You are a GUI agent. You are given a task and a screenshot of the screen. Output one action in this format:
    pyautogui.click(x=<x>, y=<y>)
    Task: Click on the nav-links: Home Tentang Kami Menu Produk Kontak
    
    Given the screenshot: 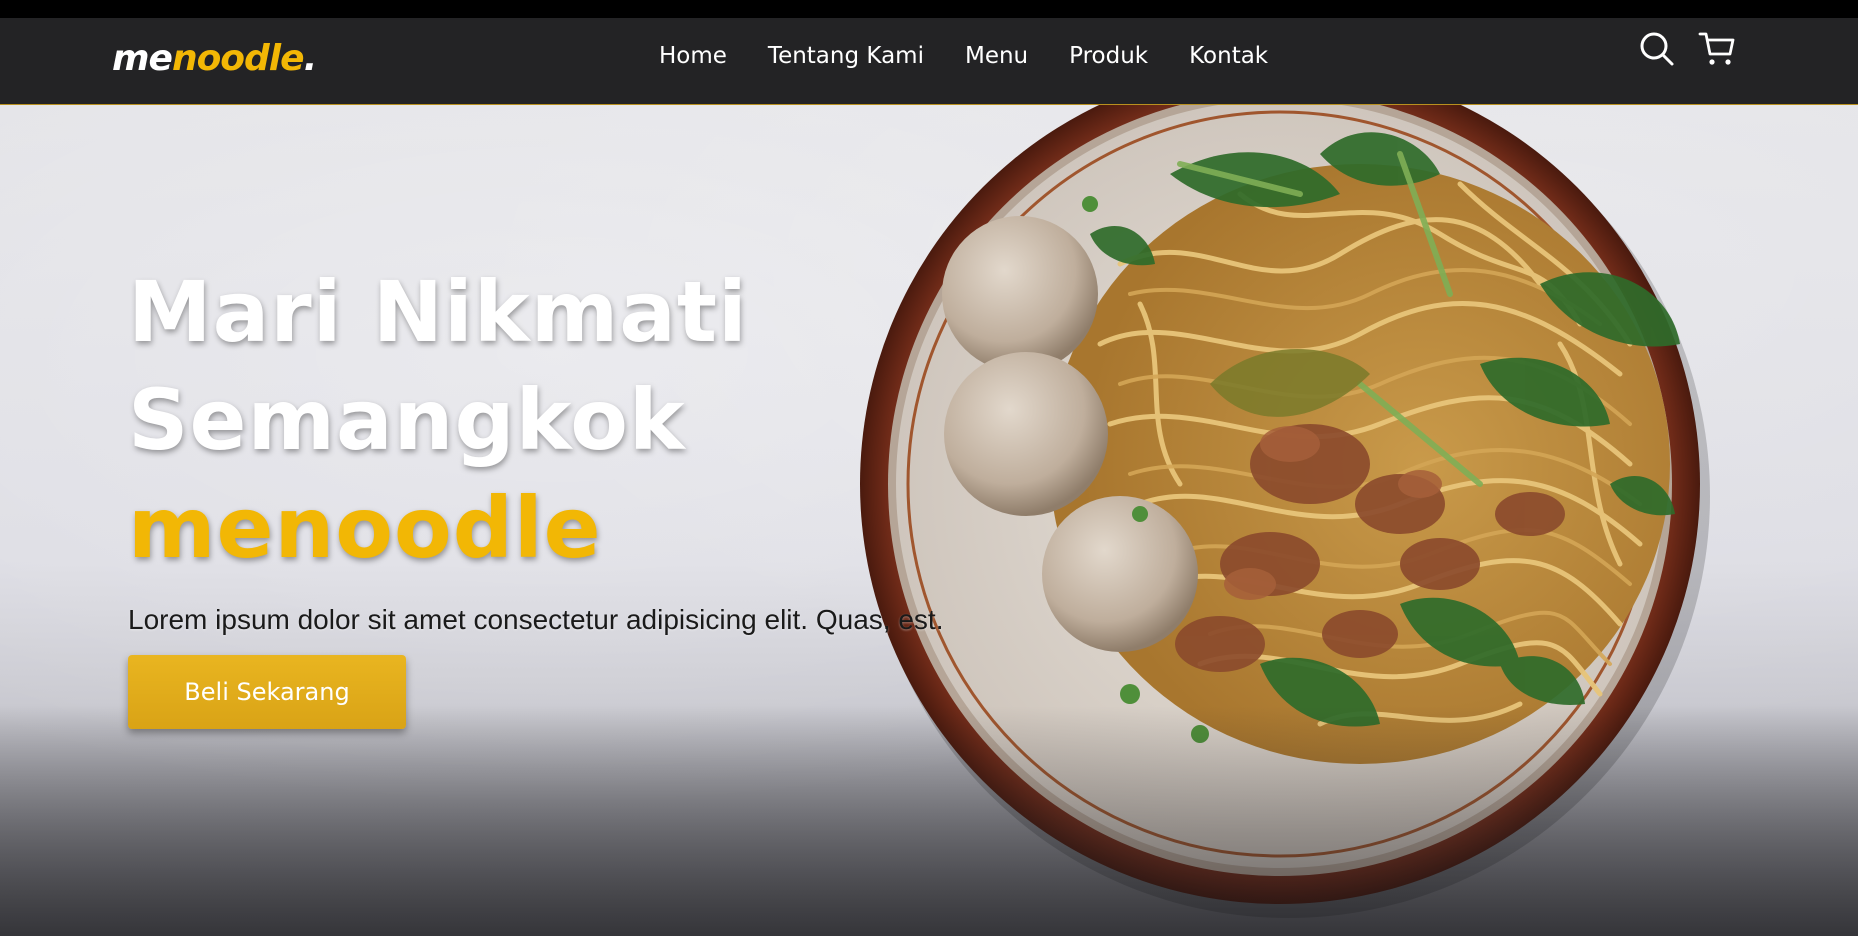 What is the action you would take?
    pyautogui.click(x=984, y=56)
    